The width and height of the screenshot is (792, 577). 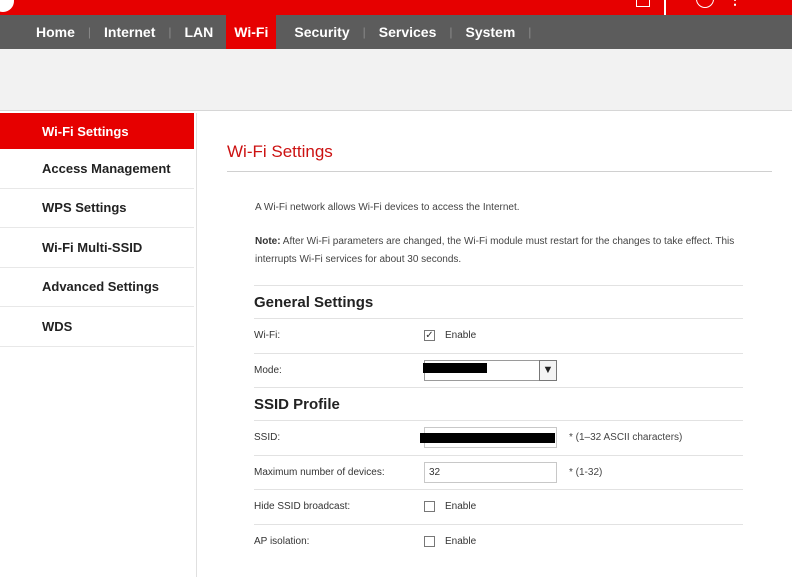 What do you see at coordinates (673, 12) in the screenshot?
I see `signal-strength-icon` at bounding box center [673, 12].